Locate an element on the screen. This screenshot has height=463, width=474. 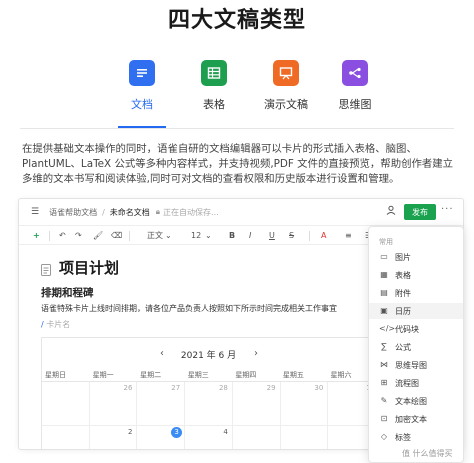
undo-icon: ↶ is located at coordinates (62, 236).